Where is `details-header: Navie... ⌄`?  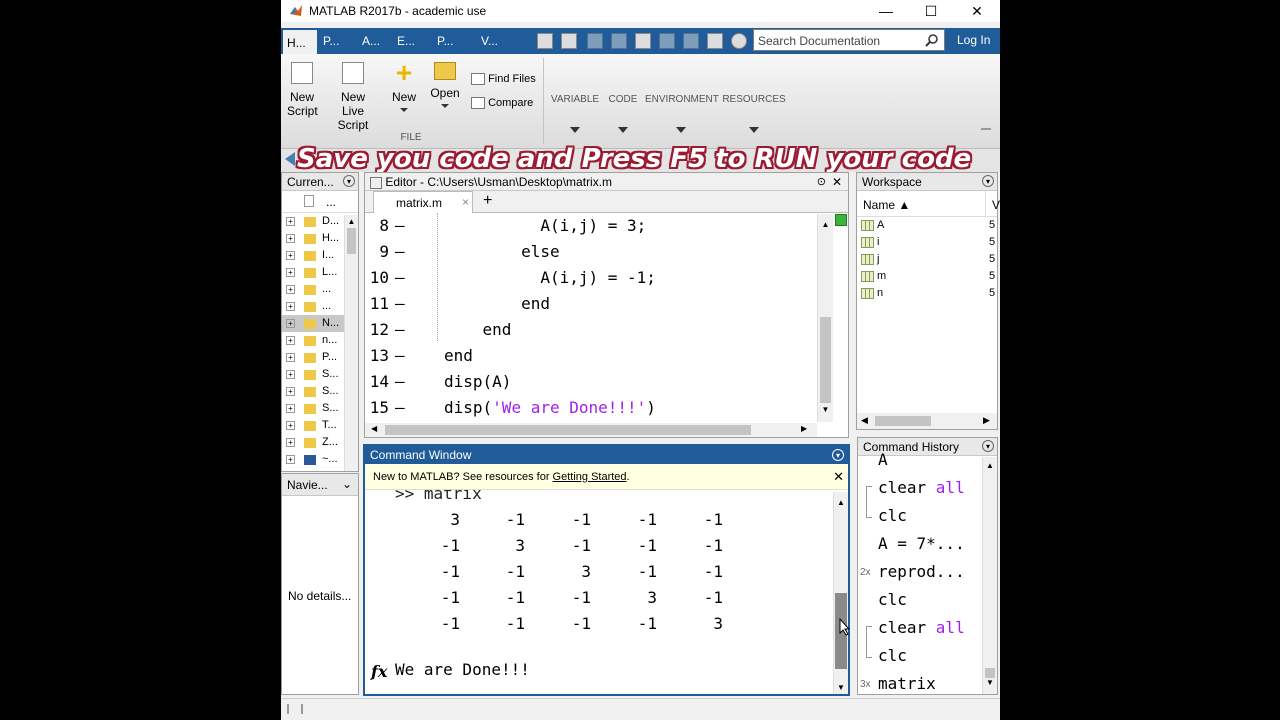 details-header: Navie... ⌄ is located at coordinates (320, 485).